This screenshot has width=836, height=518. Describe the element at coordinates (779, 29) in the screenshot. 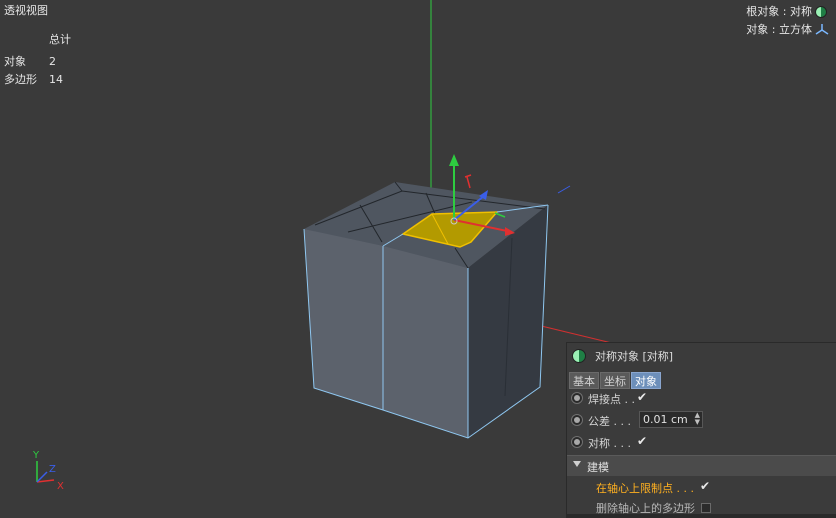

I see `active-object-readout: 对象 : 立方体` at that location.